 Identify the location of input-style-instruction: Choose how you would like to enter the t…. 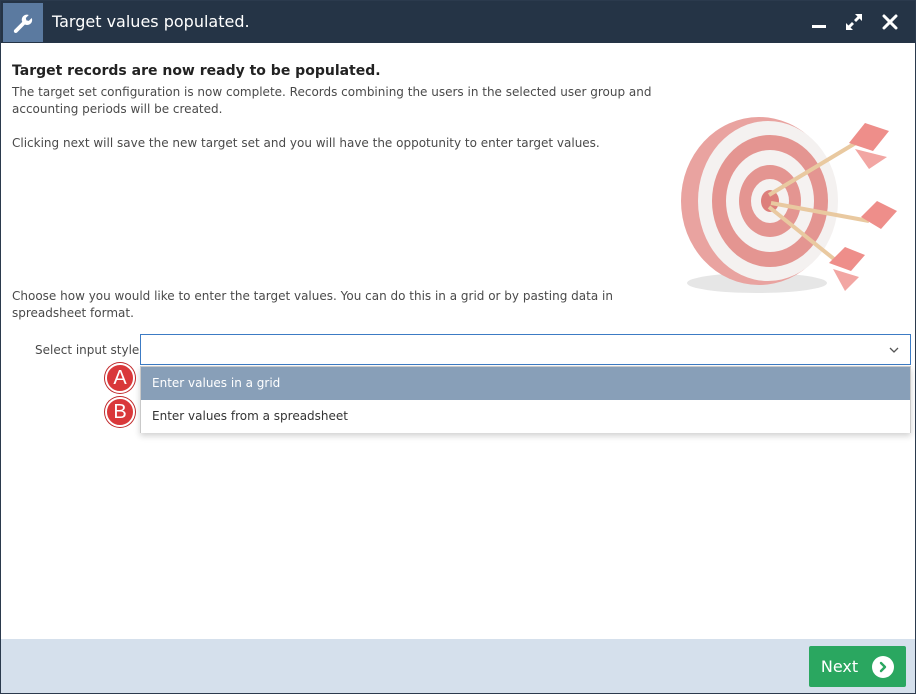
(312, 304).